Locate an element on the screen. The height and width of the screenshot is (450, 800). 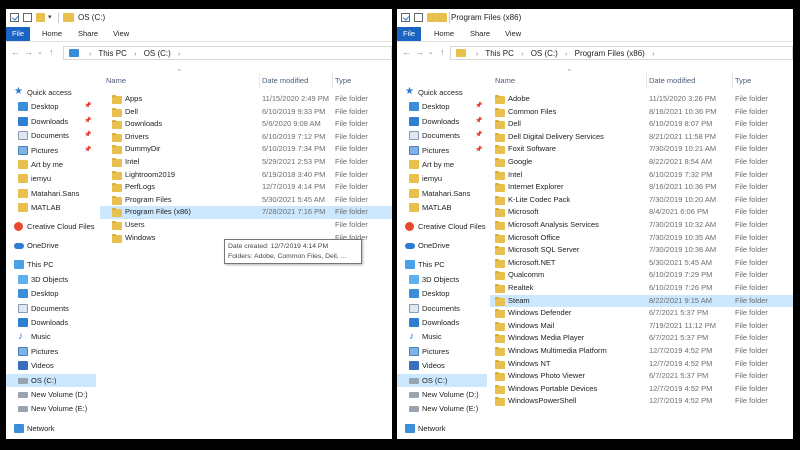
file-row: DummyDir 6/10/2019 7:34 PM File folder is located at coordinates (246, 149).